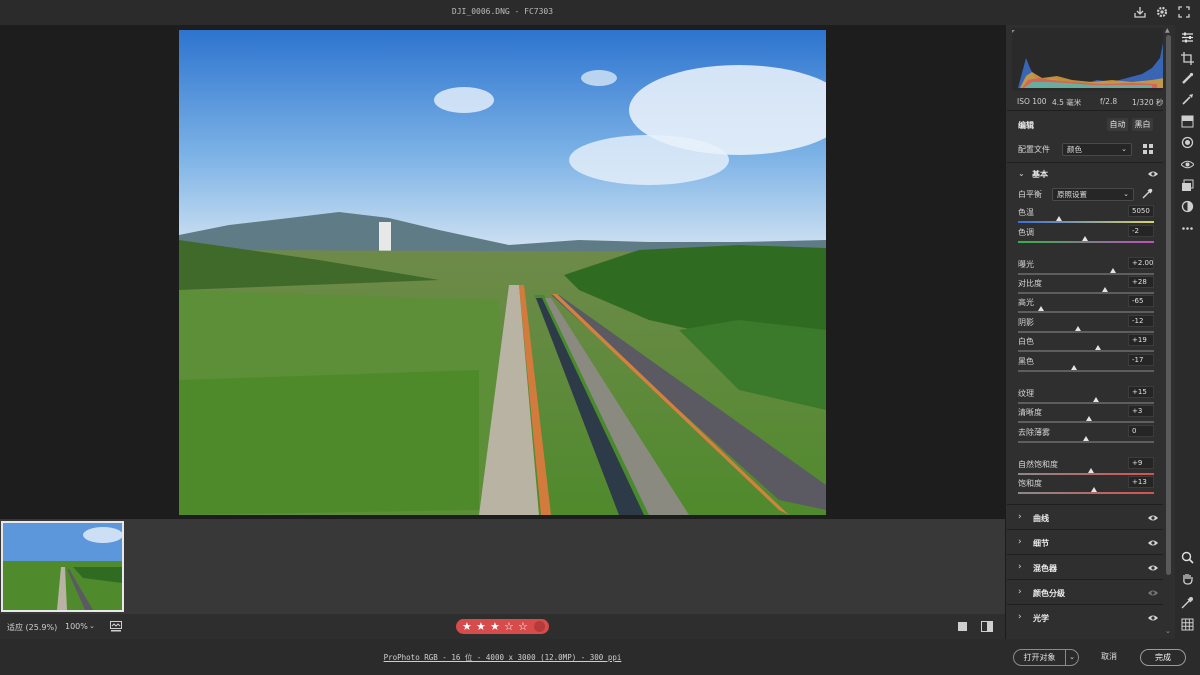 Image resolution: width=1200 pixels, height=675 pixels. What do you see at coordinates (1085, 566) in the screenshot?
I see `panel-section: › 混色器` at bounding box center [1085, 566].